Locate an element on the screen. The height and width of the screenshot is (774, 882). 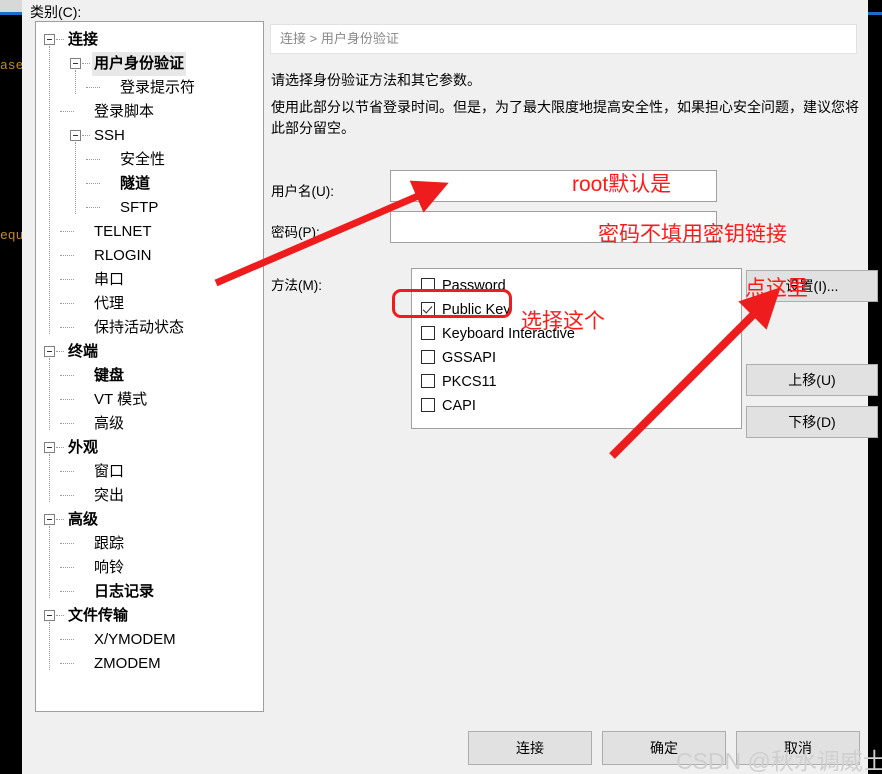
tree-item: 跟踪 is located at coordinates (149, 544).